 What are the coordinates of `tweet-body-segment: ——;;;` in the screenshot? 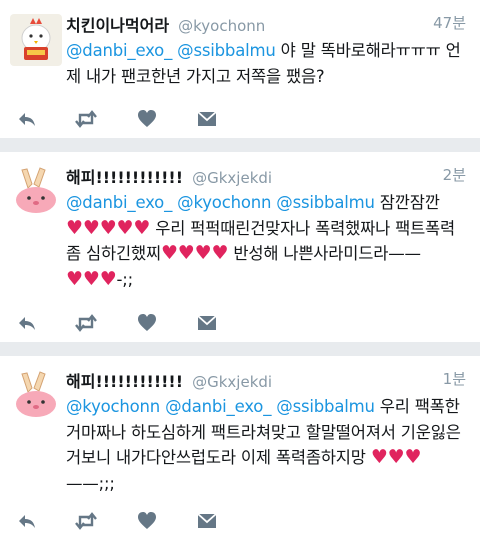 It's located at (90, 483).